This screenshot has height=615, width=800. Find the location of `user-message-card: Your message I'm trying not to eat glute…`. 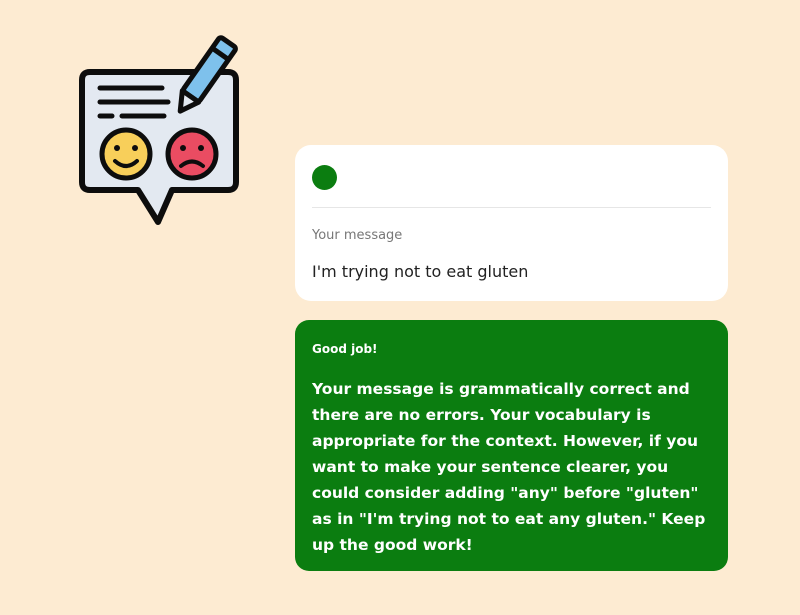

user-message-card: Your message I'm trying not to eat glute… is located at coordinates (511, 223).